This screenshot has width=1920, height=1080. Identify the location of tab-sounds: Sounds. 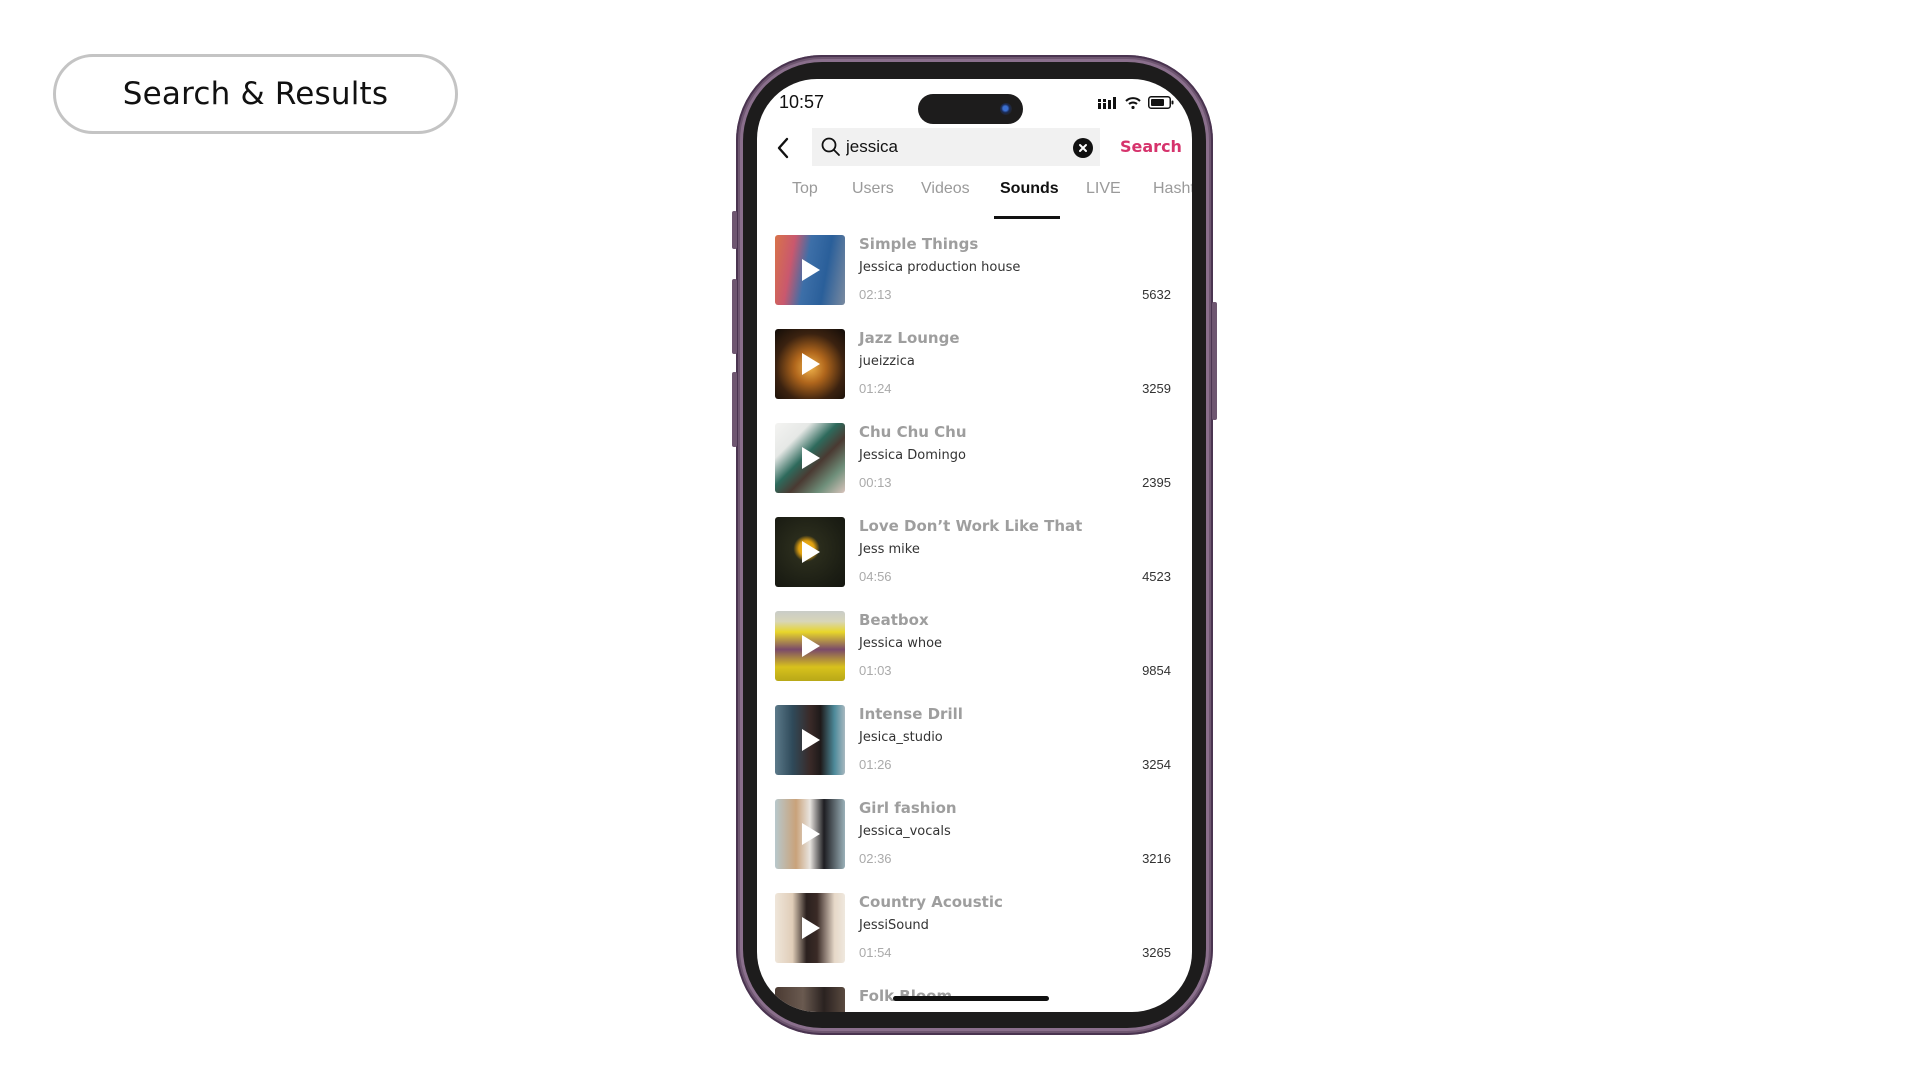
(1029, 189).